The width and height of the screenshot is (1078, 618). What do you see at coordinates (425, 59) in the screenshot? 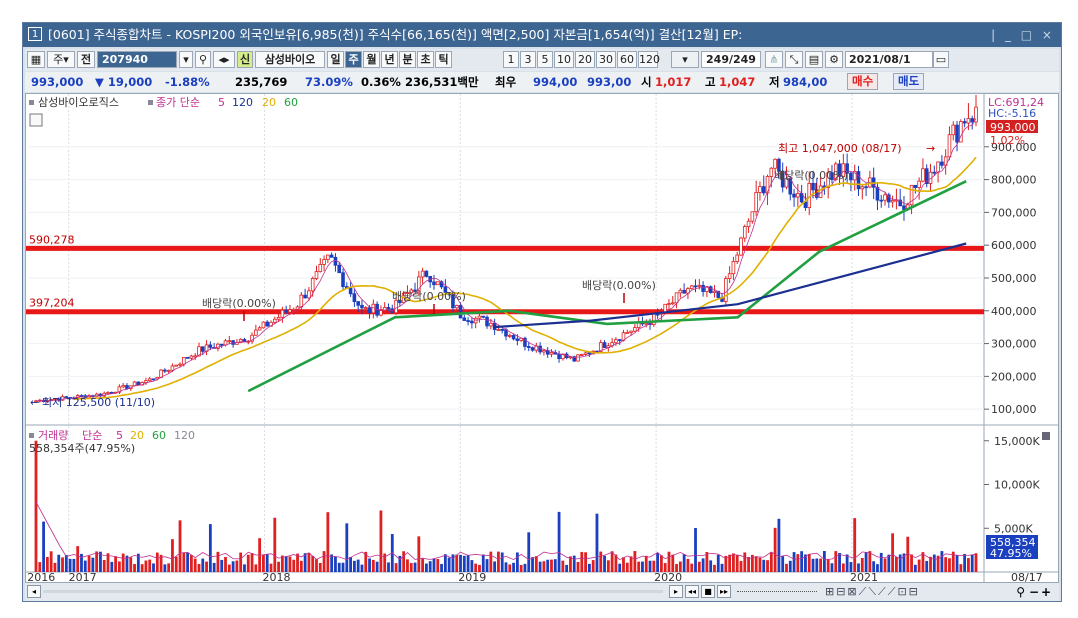
I see `period-tab-5: 초` at bounding box center [425, 59].